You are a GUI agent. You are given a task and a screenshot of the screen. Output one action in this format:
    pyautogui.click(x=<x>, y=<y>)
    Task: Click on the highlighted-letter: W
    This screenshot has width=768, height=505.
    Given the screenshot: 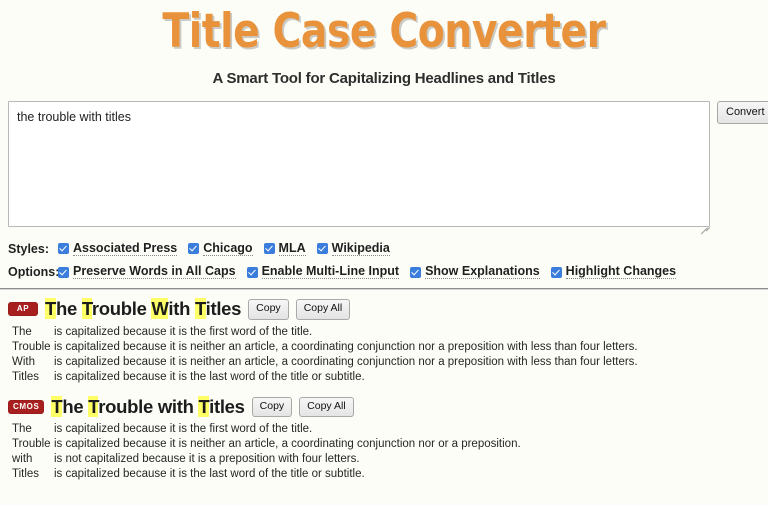 What is the action you would take?
    pyautogui.click(x=160, y=309)
    